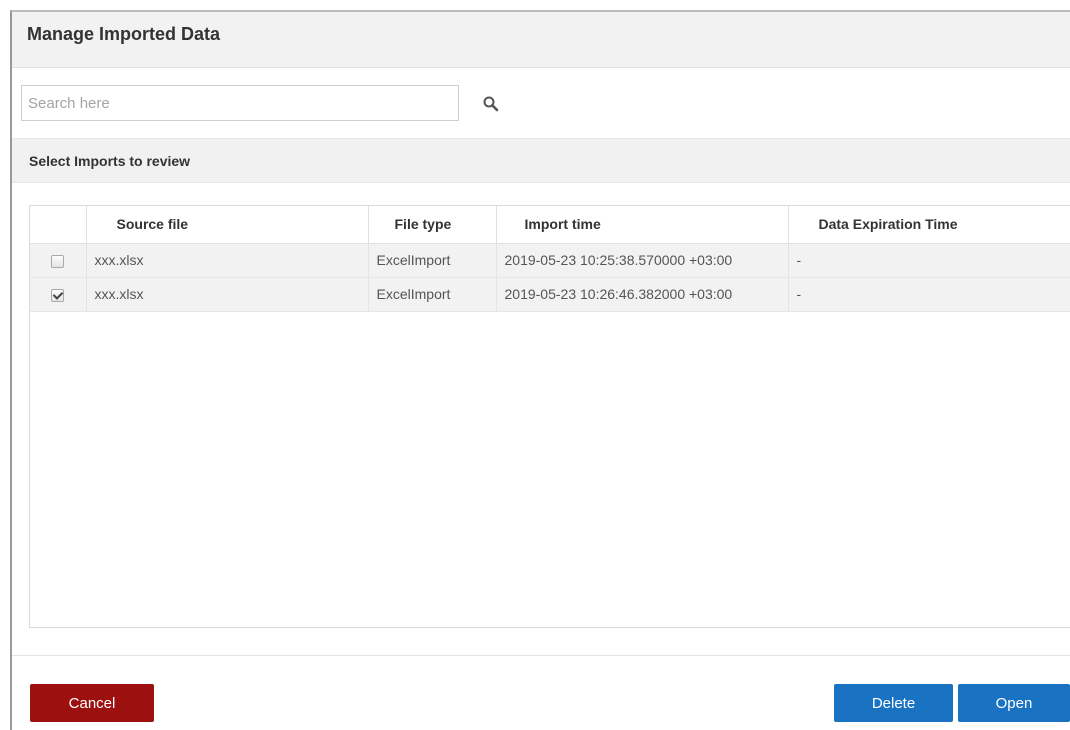  Describe the element at coordinates (124, 34) in the screenshot. I see `dialog-title: Manage Imported Data` at that location.